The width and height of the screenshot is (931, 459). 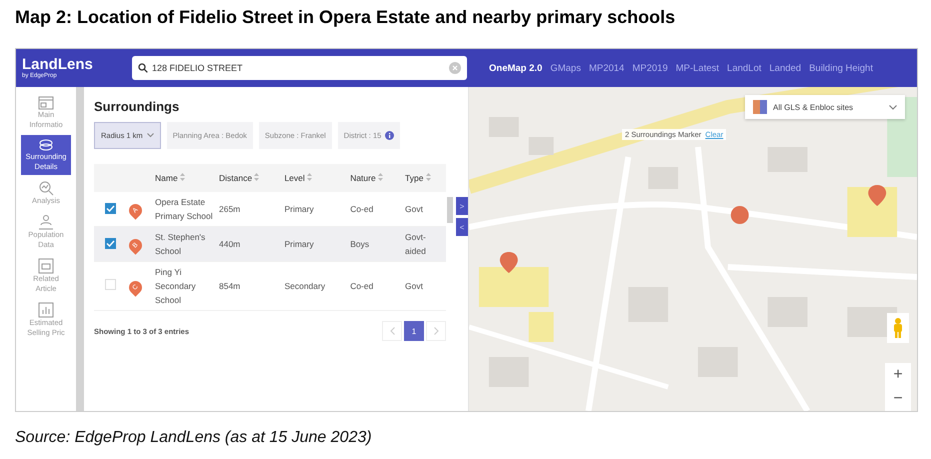 What do you see at coordinates (650, 68) in the screenshot?
I see `map-tab: MP2019` at bounding box center [650, 68].